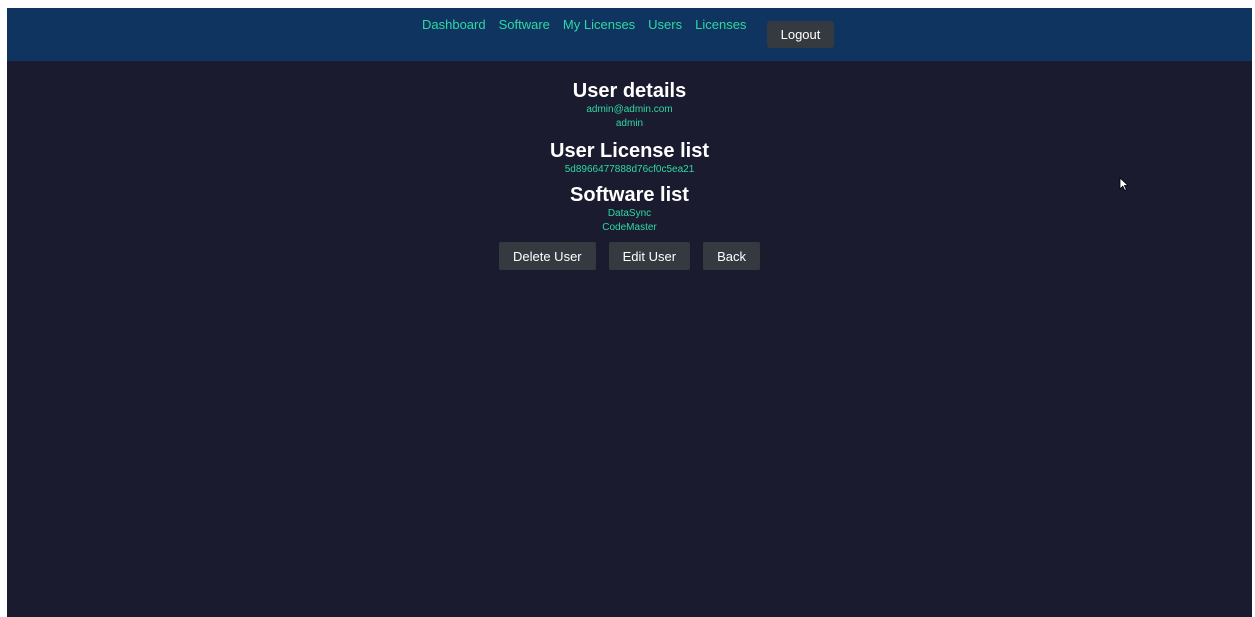  I want to click on user-role: admin, so click(629, 123).